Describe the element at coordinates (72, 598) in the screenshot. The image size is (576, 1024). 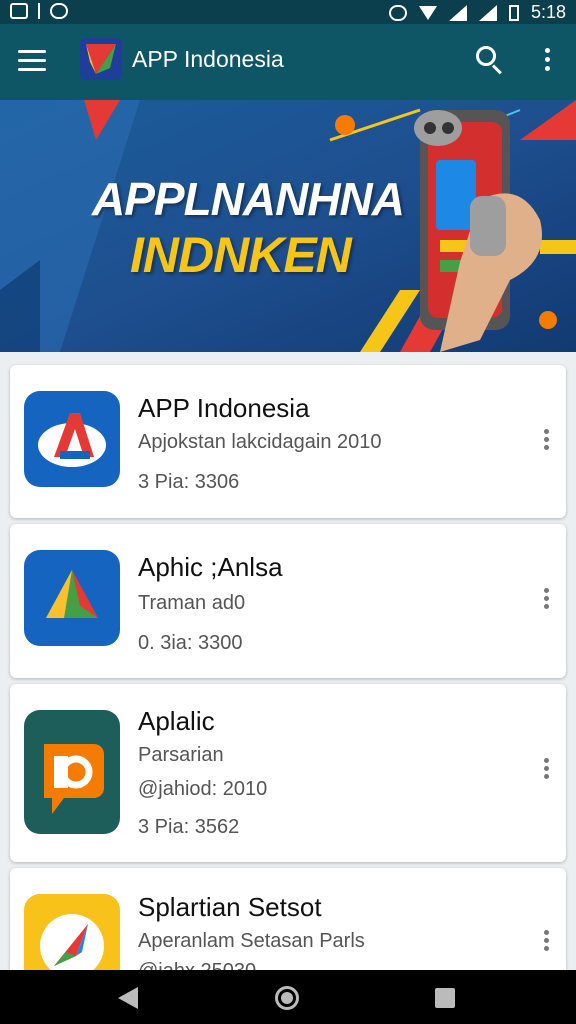
I see `app-icon-aphic-anlsa` at that location.